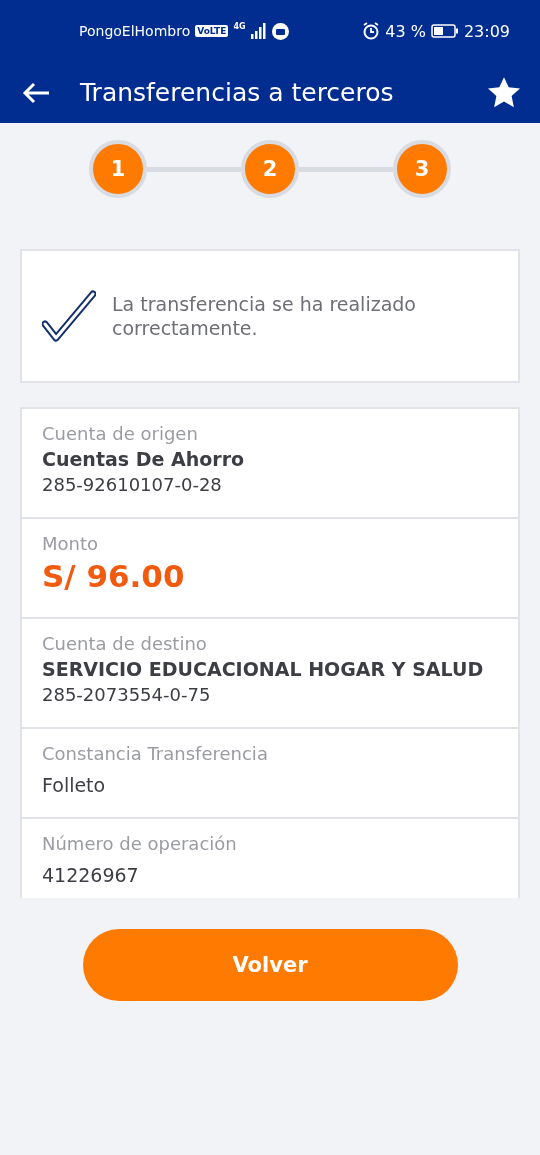 The height and width of the screenshot is (1155, 540). Describe the element at coordinates (270, 965) in the screenshot. I see `back-button: Volver` at that location.